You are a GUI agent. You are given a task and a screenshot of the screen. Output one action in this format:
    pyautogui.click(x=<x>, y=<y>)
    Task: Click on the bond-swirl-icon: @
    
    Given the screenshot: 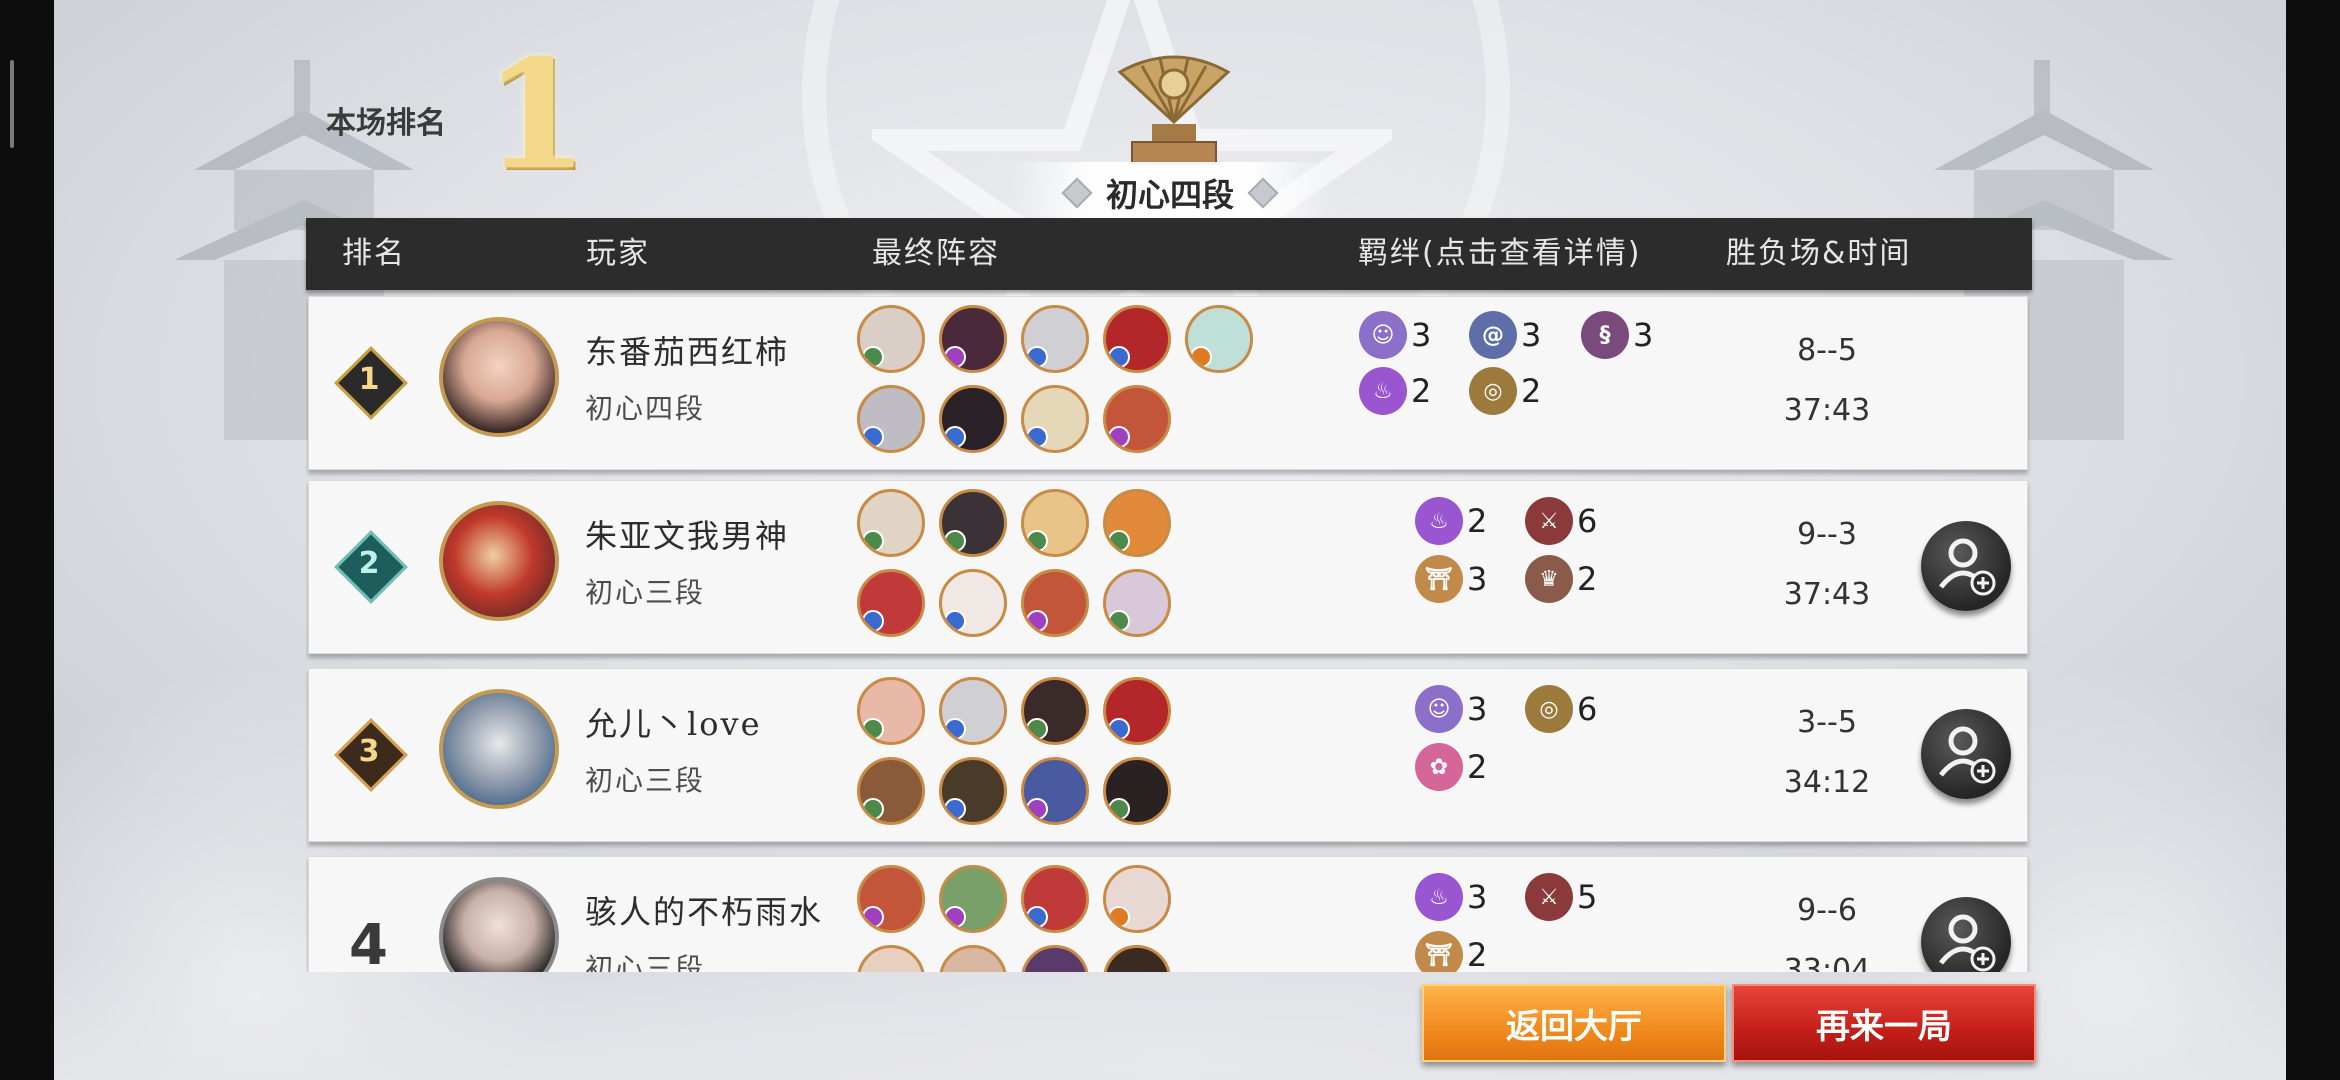 What is the action you would take?
    pyautogui.click(x=1493, y=335)
    